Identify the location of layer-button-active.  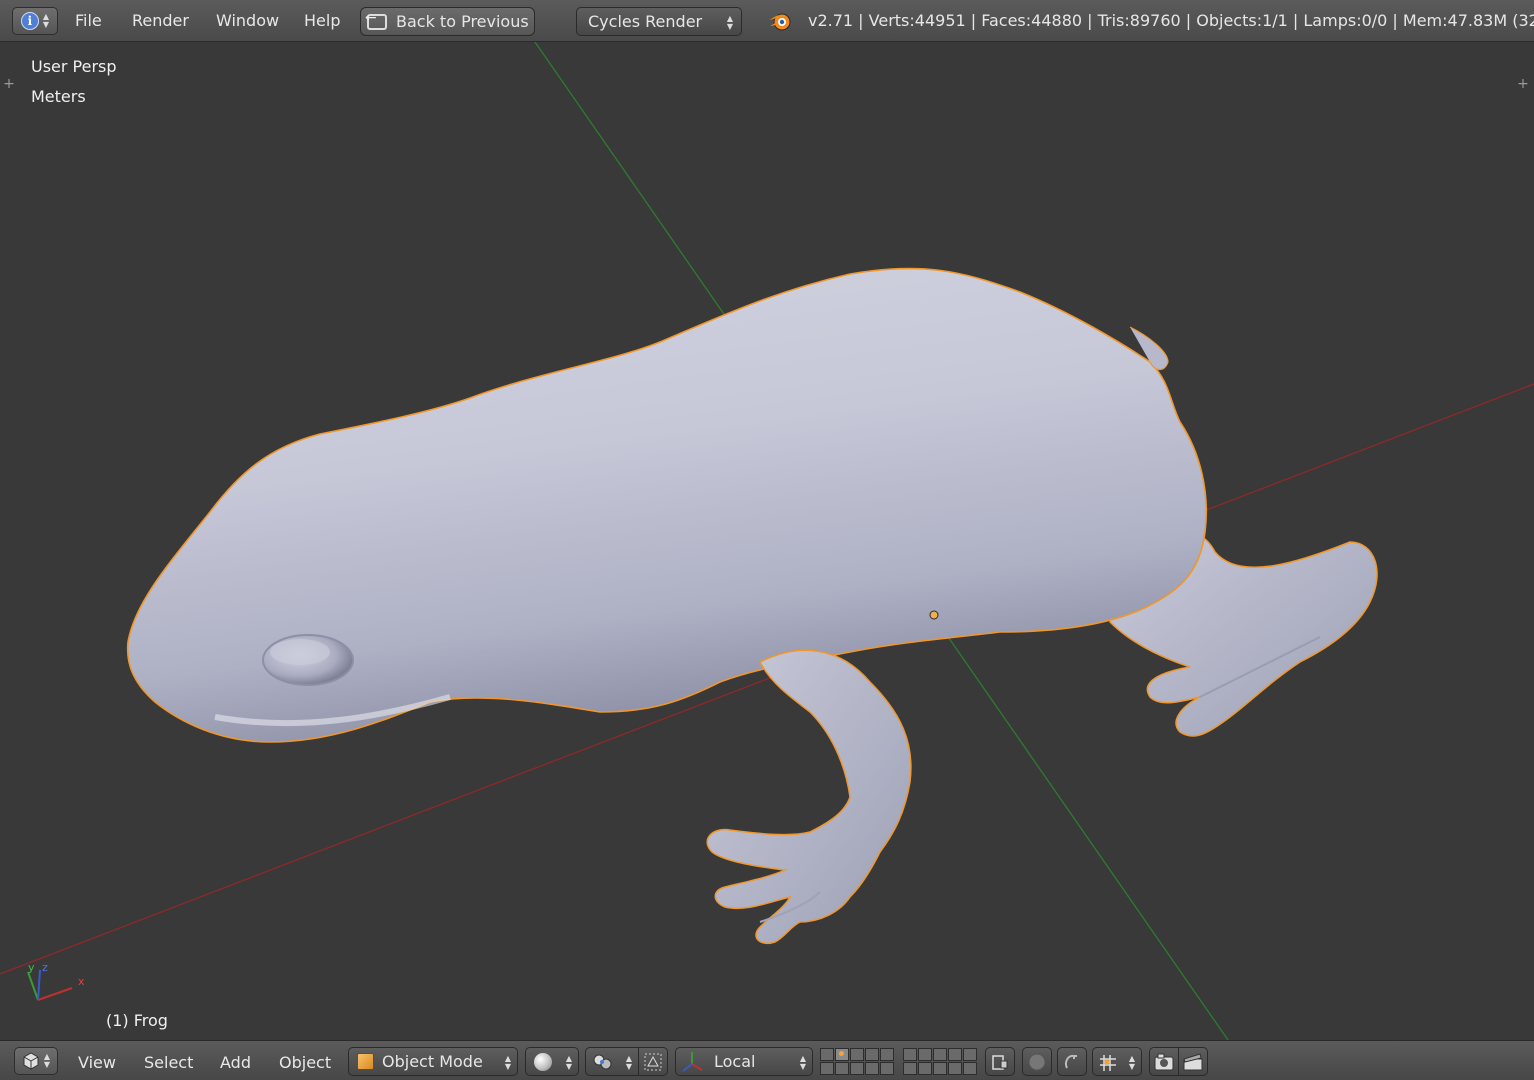
(842, 1054).